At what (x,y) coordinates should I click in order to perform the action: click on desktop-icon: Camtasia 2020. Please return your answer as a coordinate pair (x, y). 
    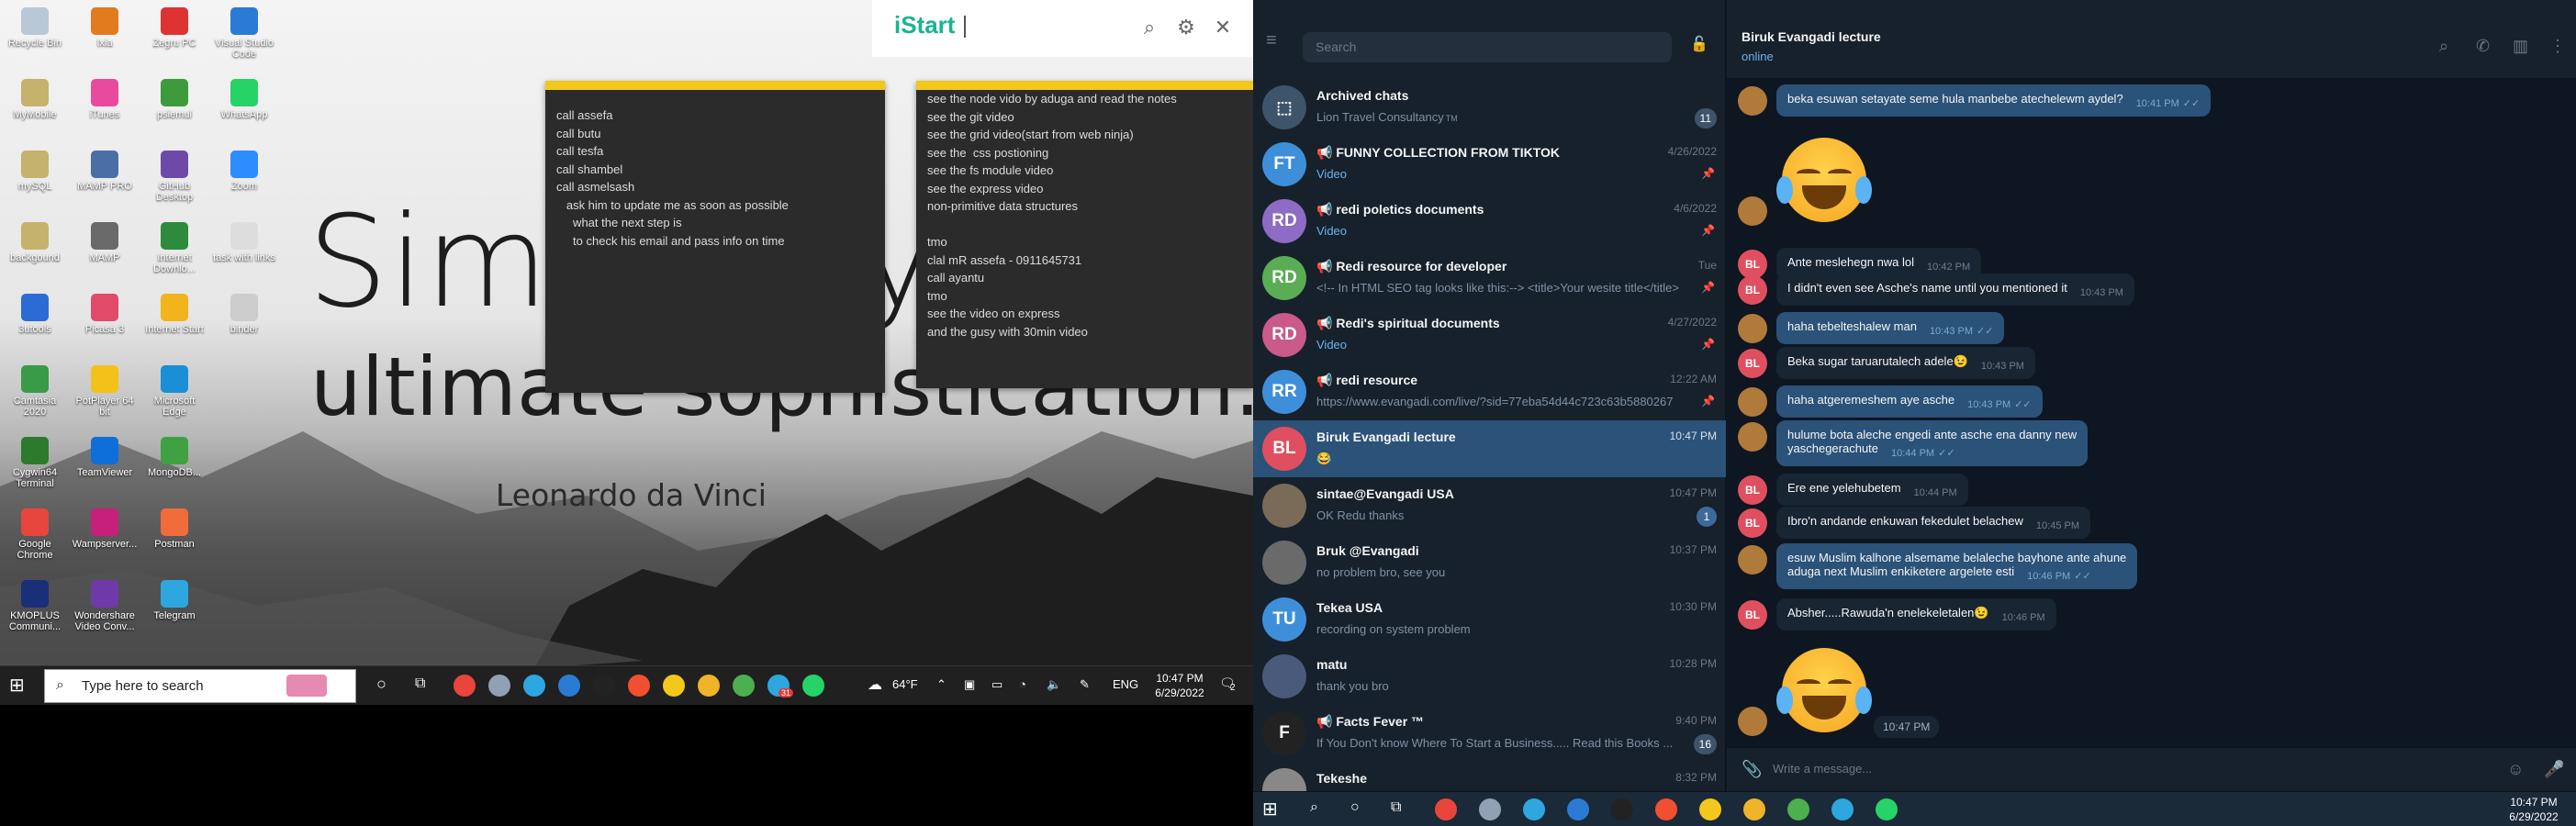
    Looking at the image, I should click on (35, 394).